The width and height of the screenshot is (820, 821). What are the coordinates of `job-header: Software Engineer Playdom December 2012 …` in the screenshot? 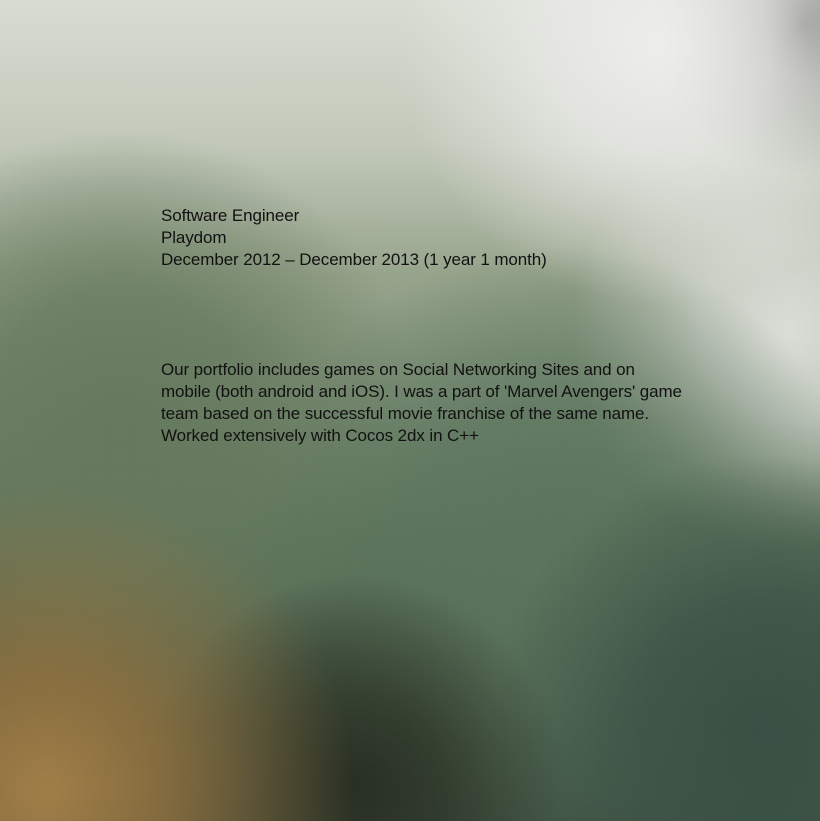 It's located at (431, 238).